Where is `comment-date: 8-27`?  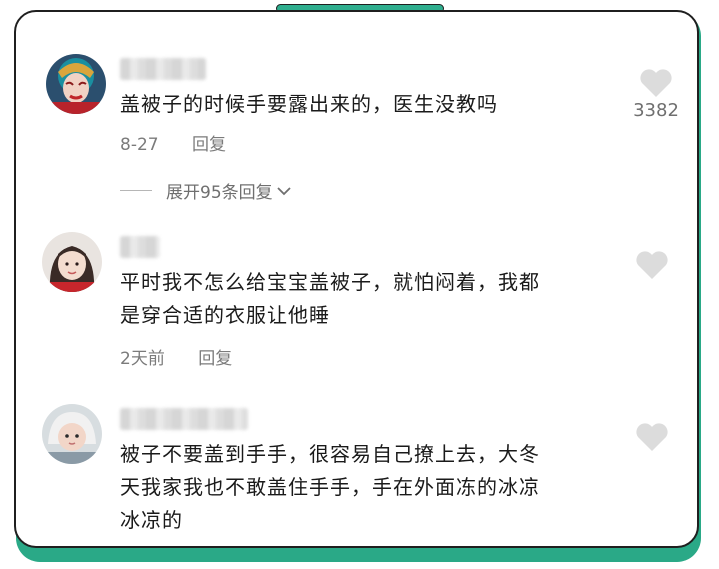
comment-date: 8-27 is located at coordinates (139, 145).